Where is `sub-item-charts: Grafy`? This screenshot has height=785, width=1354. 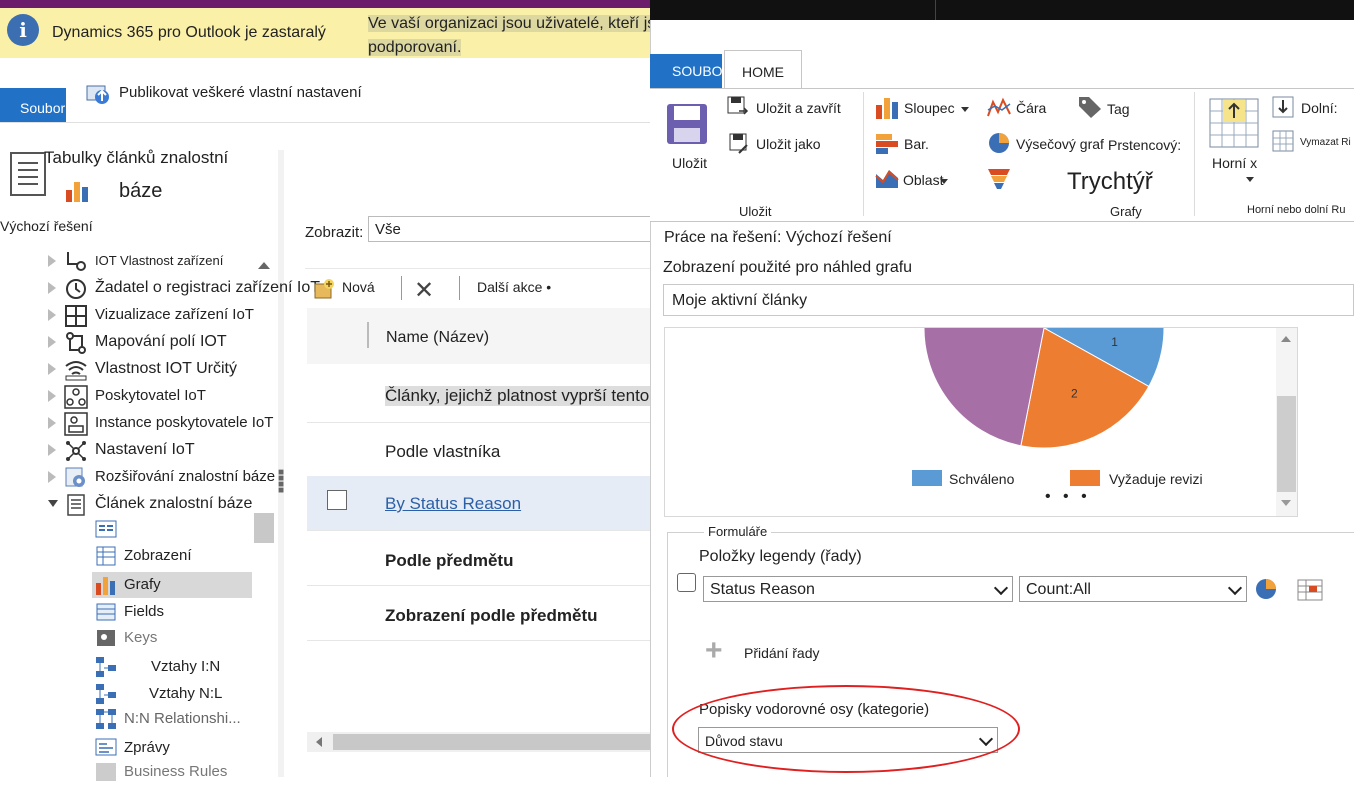 sub-item-charts: Grafy is located at coordinates (172, 585).